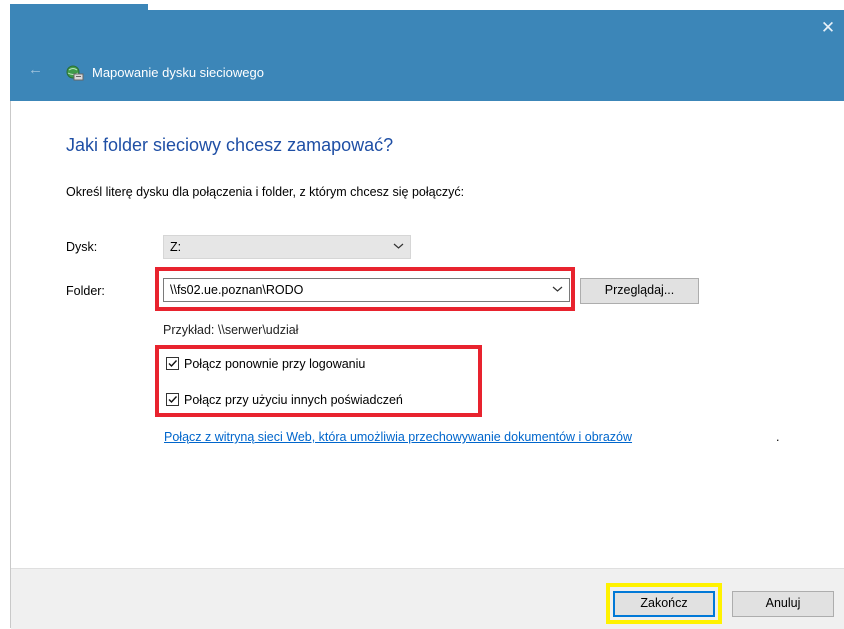 This screenshot has width=844, height=629. Describe the element at coordinates (318, 381) in the screenshot. I see `checkboxes-highlight-box` at that location.